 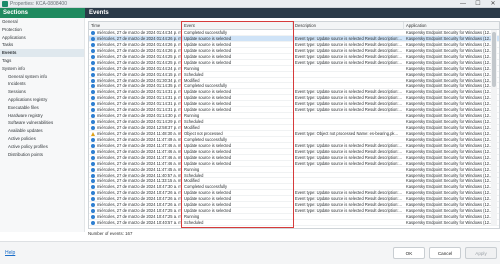 I want to click on sidebar-item: Available updates, so click(x=42, y=131).